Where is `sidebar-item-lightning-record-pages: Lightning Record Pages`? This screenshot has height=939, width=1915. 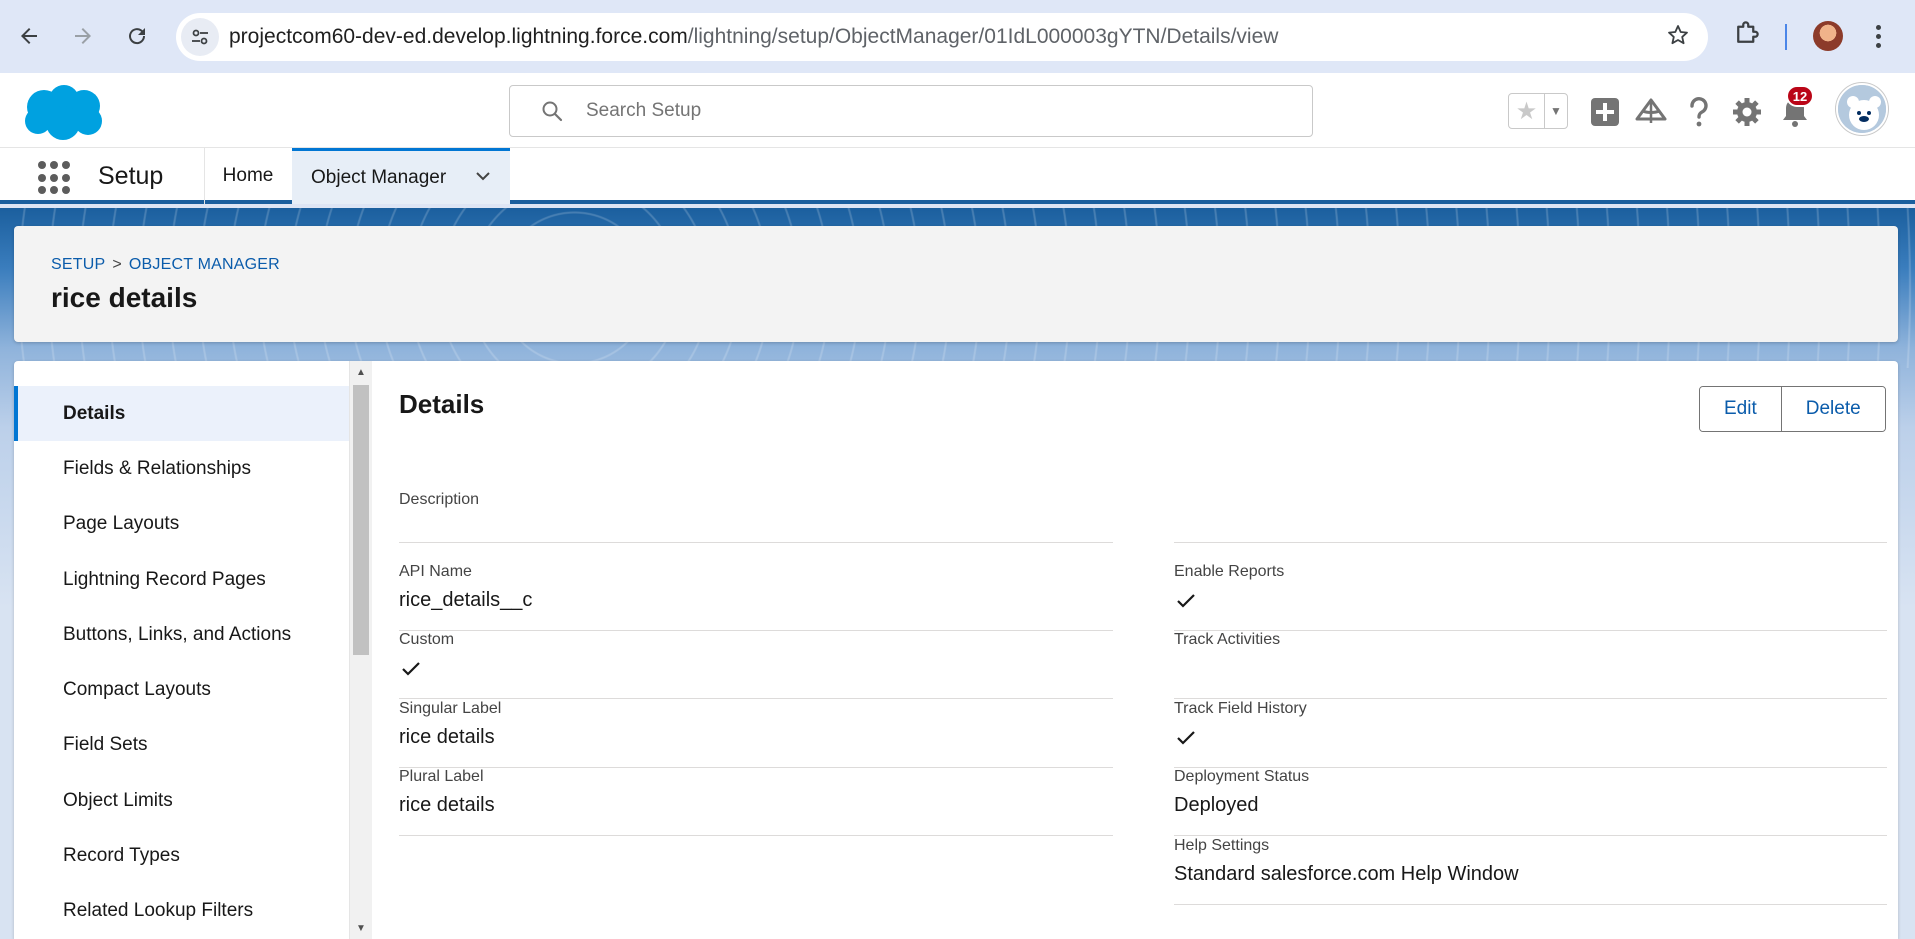
sidebar-item-lightning-record-pages: Lightning Record Pages is located at coordinates (181, 579).